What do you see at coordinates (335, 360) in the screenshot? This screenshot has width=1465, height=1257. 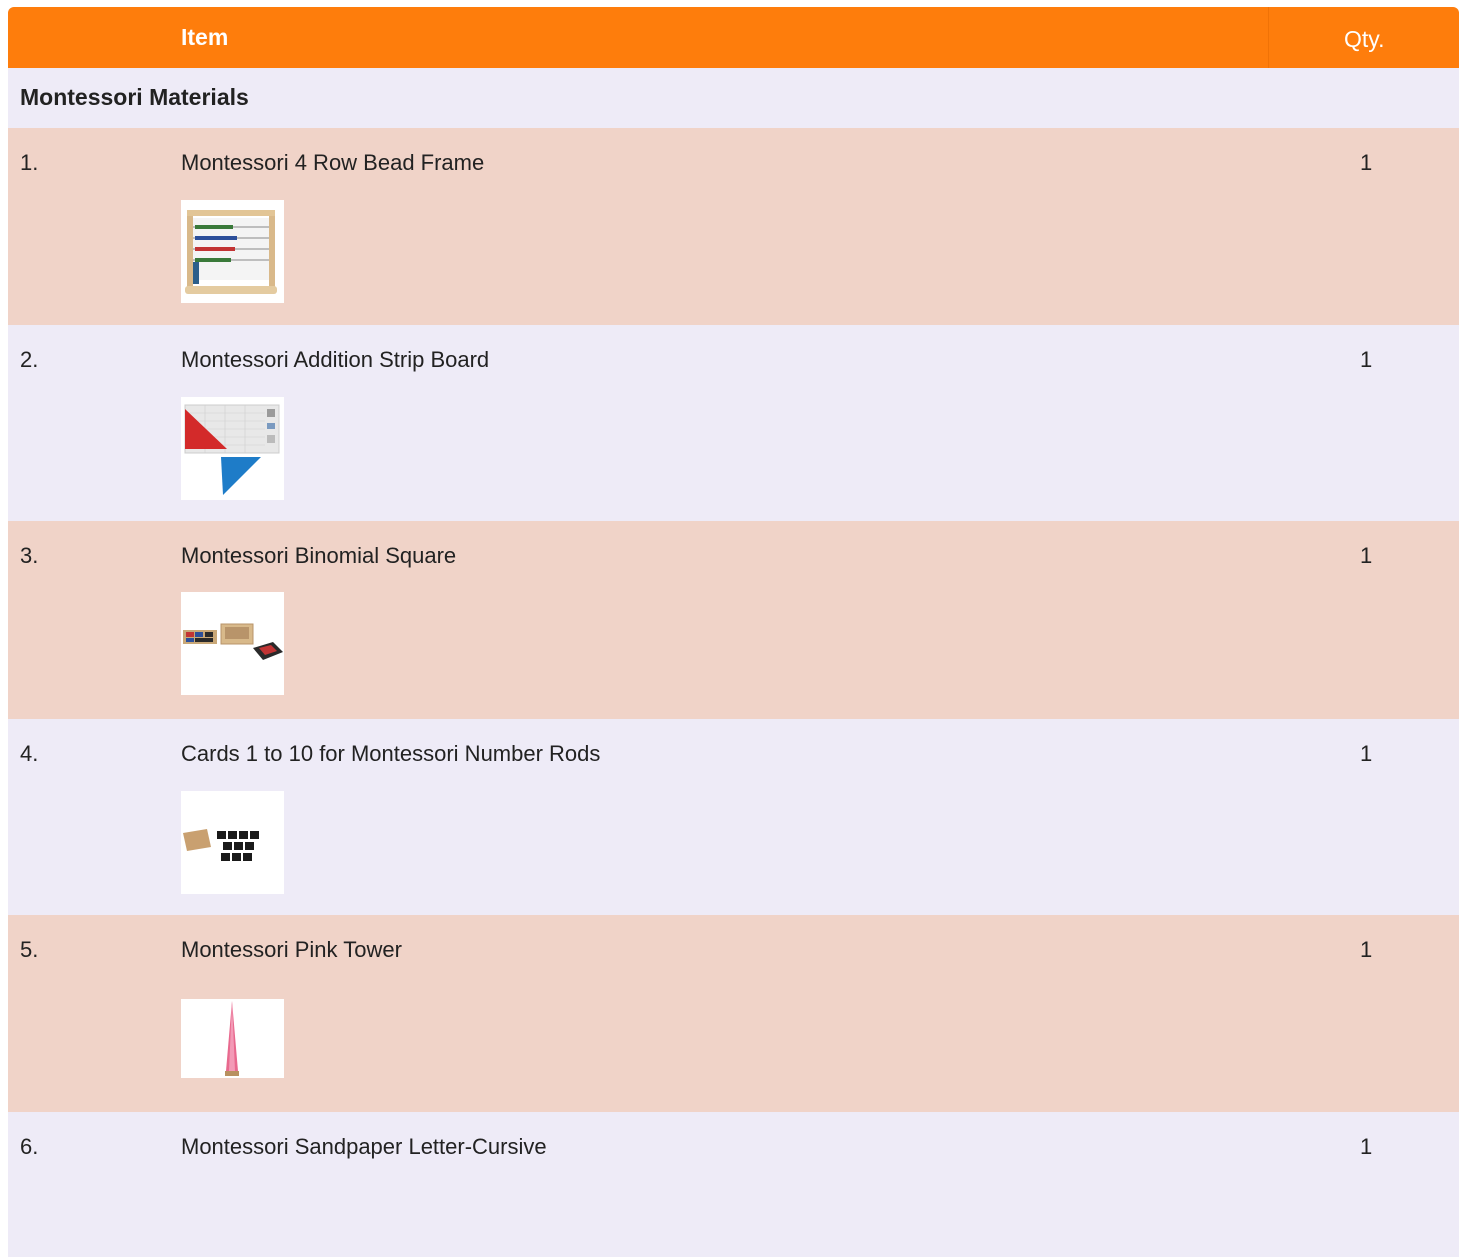 I see `item-name: Montessori Addition Strip Board` at bounding box center [335, 360].